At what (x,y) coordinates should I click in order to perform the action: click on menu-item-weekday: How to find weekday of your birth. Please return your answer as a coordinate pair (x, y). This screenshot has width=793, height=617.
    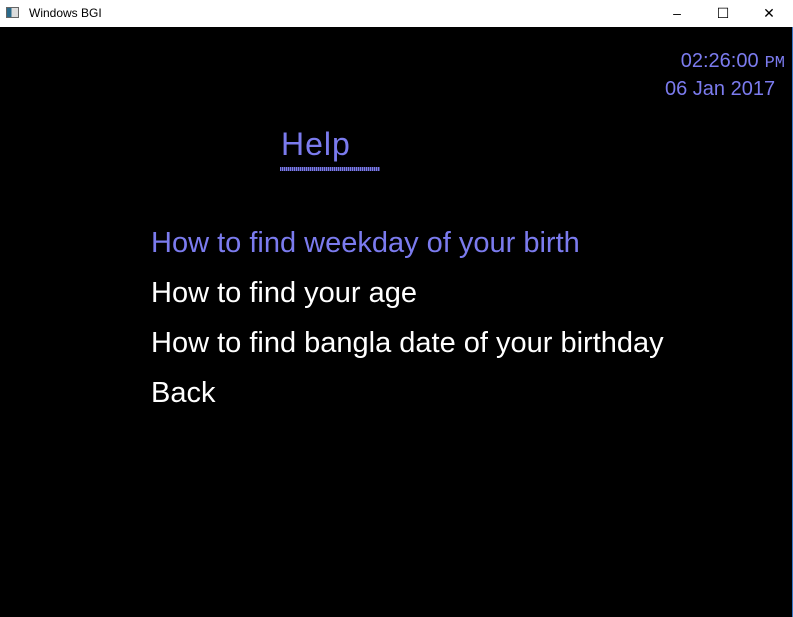
    Looking at the image, I should click on (365, 243).